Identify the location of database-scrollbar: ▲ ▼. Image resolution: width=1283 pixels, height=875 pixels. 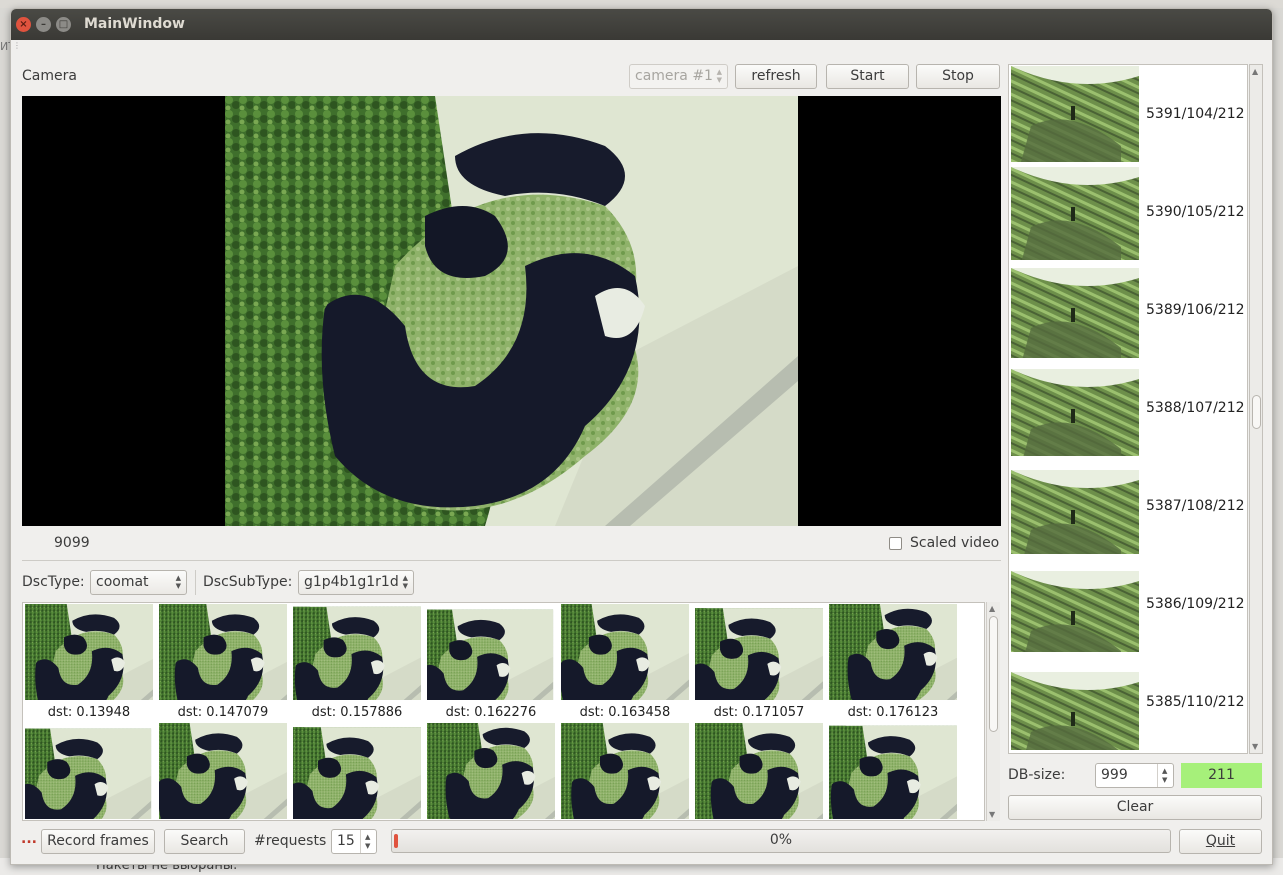
(1256, 409).